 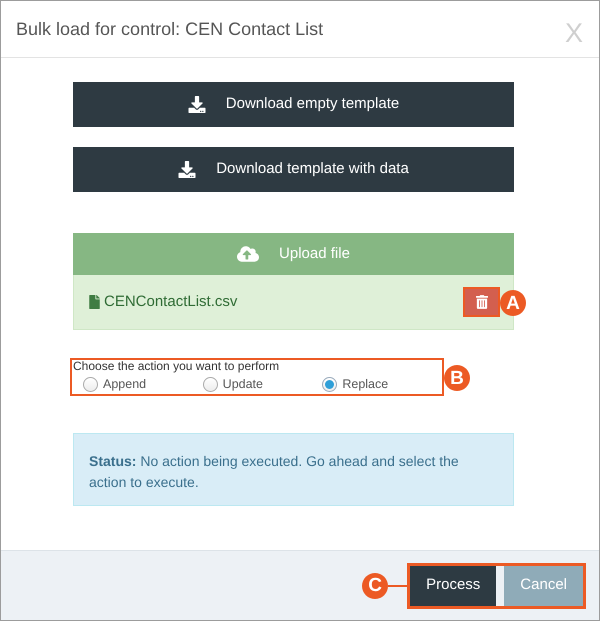 I want to click on trash-icon, so click(x=482, y=302).